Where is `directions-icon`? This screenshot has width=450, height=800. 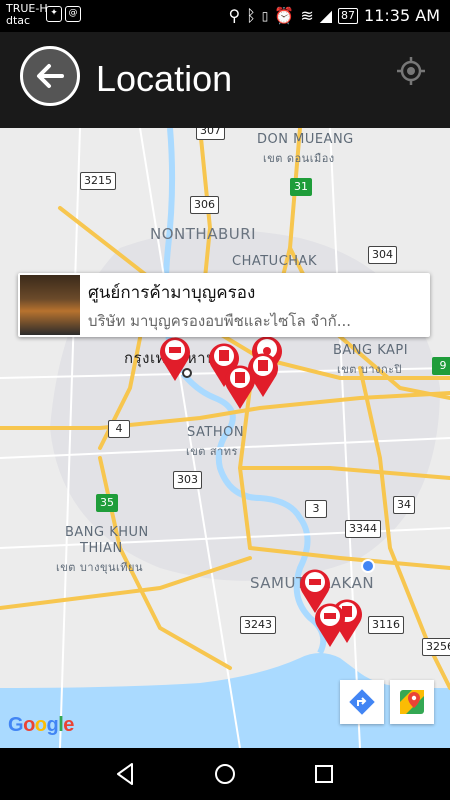
directions-icon is located at coordinates (362, 702).